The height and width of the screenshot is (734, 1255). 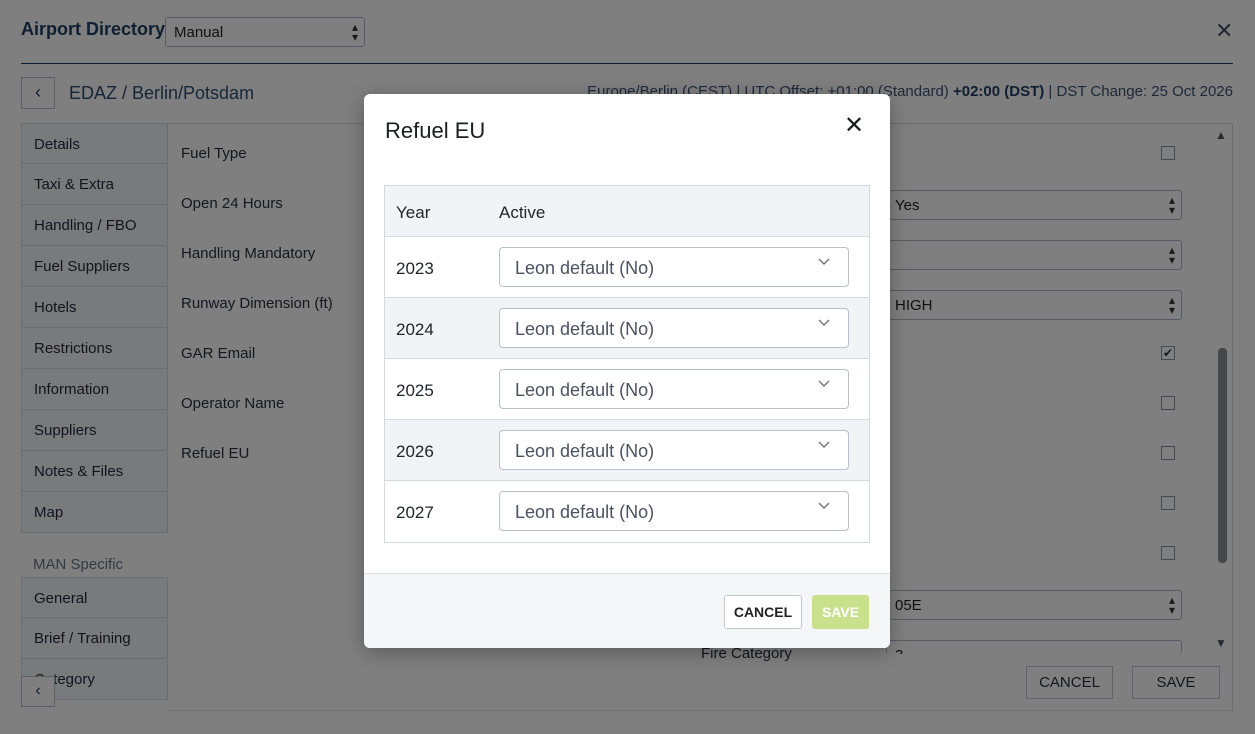 What do you see at coordinates (415, 390) in the screenshot?
I see `row-year: 2025` at bounding box center [415, 390].